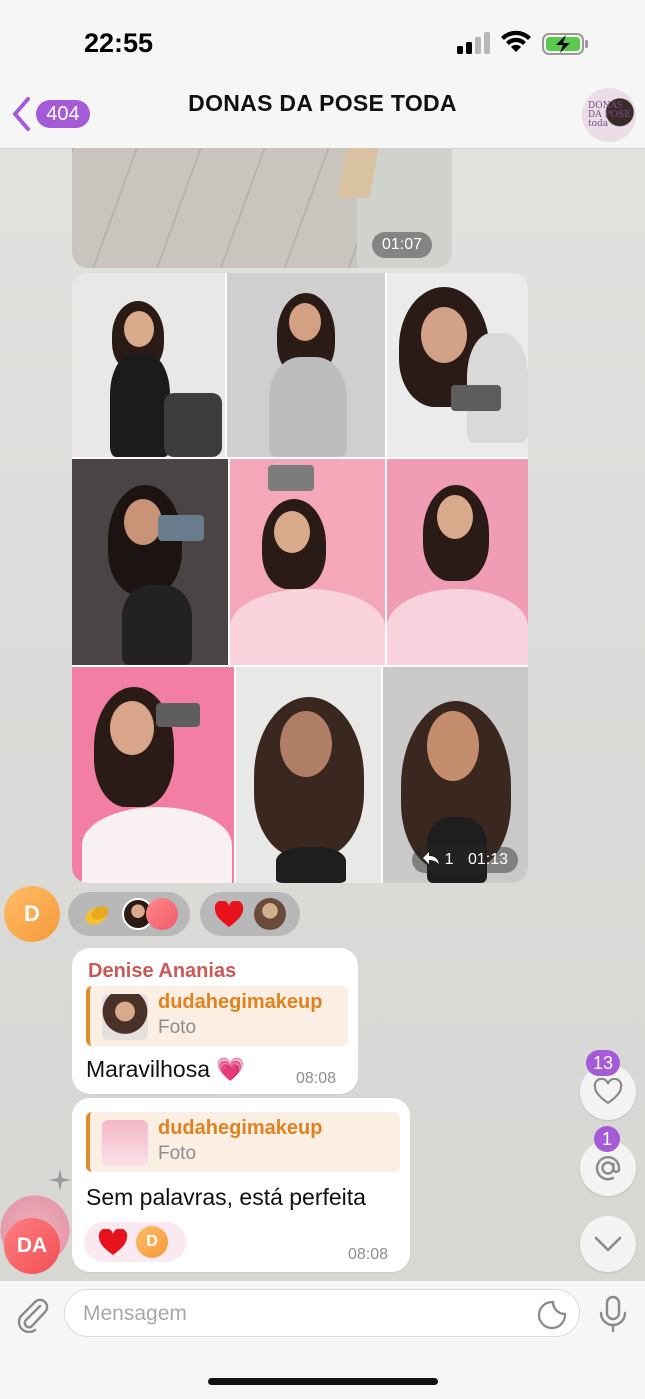 The height and width of the screenshot is (1399, 645). I want to click on sender-name: Denise Ananias, so click(162, 971).